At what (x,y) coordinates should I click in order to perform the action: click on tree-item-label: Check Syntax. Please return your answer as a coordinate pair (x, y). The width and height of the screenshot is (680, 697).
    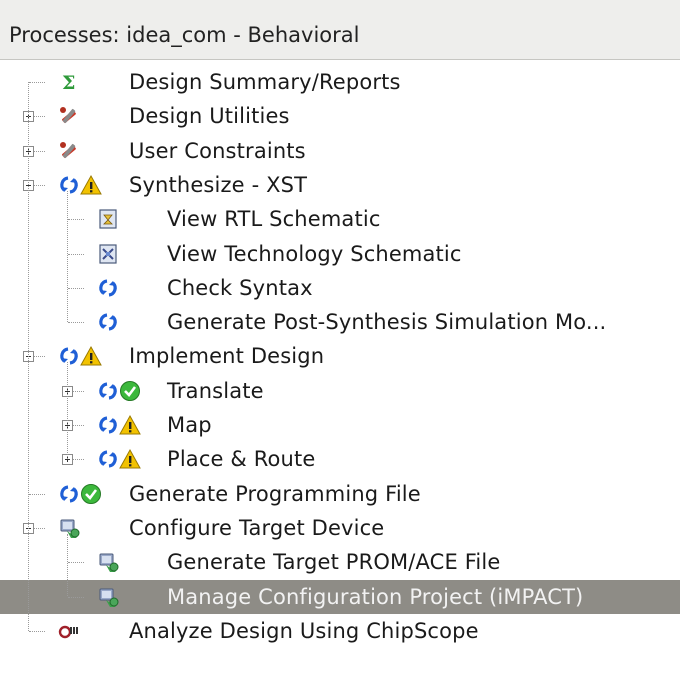
    Looking at the image, I should click on (240, 287).